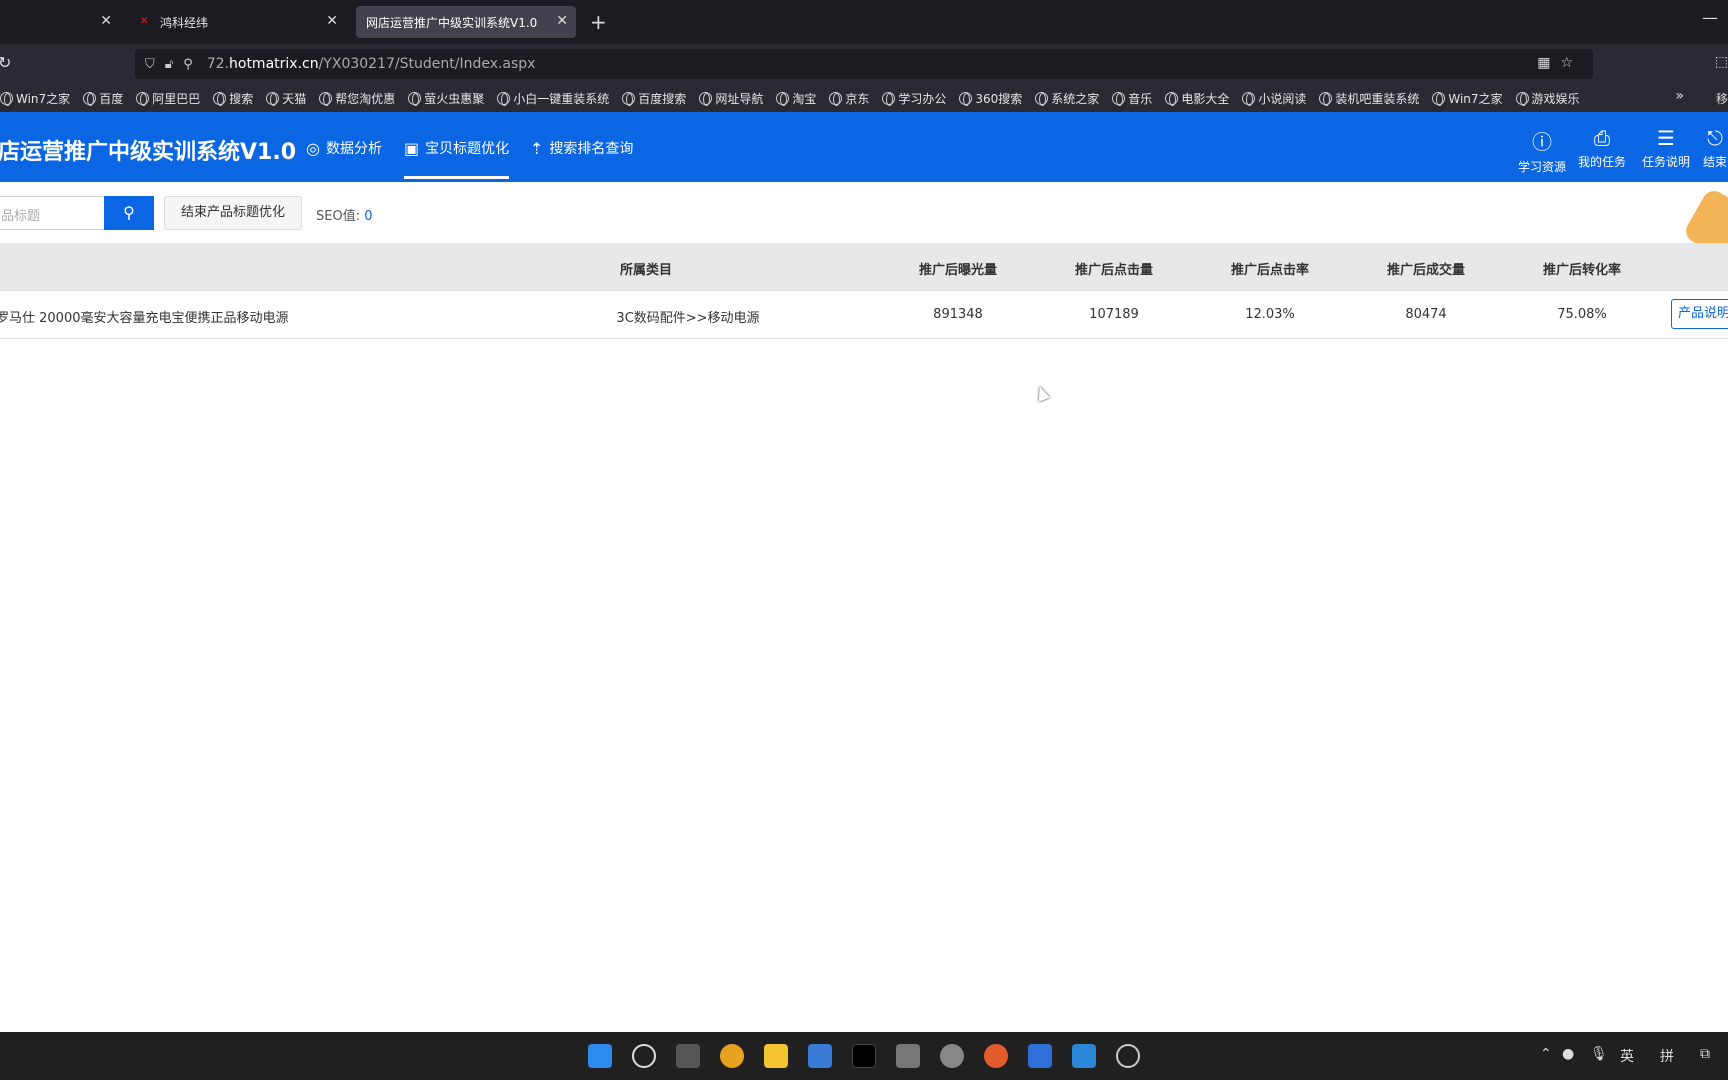  What do you see at coordinates (1369, 98) in the screenshot?
I see `bookmark-item: 装机吧重装系统` at bounding box center [1369, 98].